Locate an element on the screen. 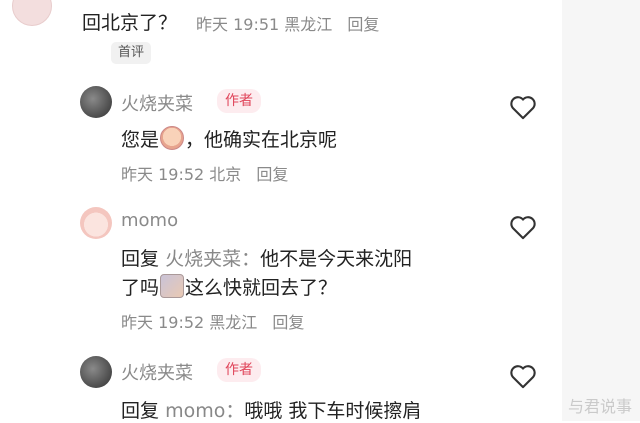  comment-meta: 昨天 19:52 黑龙江 回复 is located at coordinates (212, 321).